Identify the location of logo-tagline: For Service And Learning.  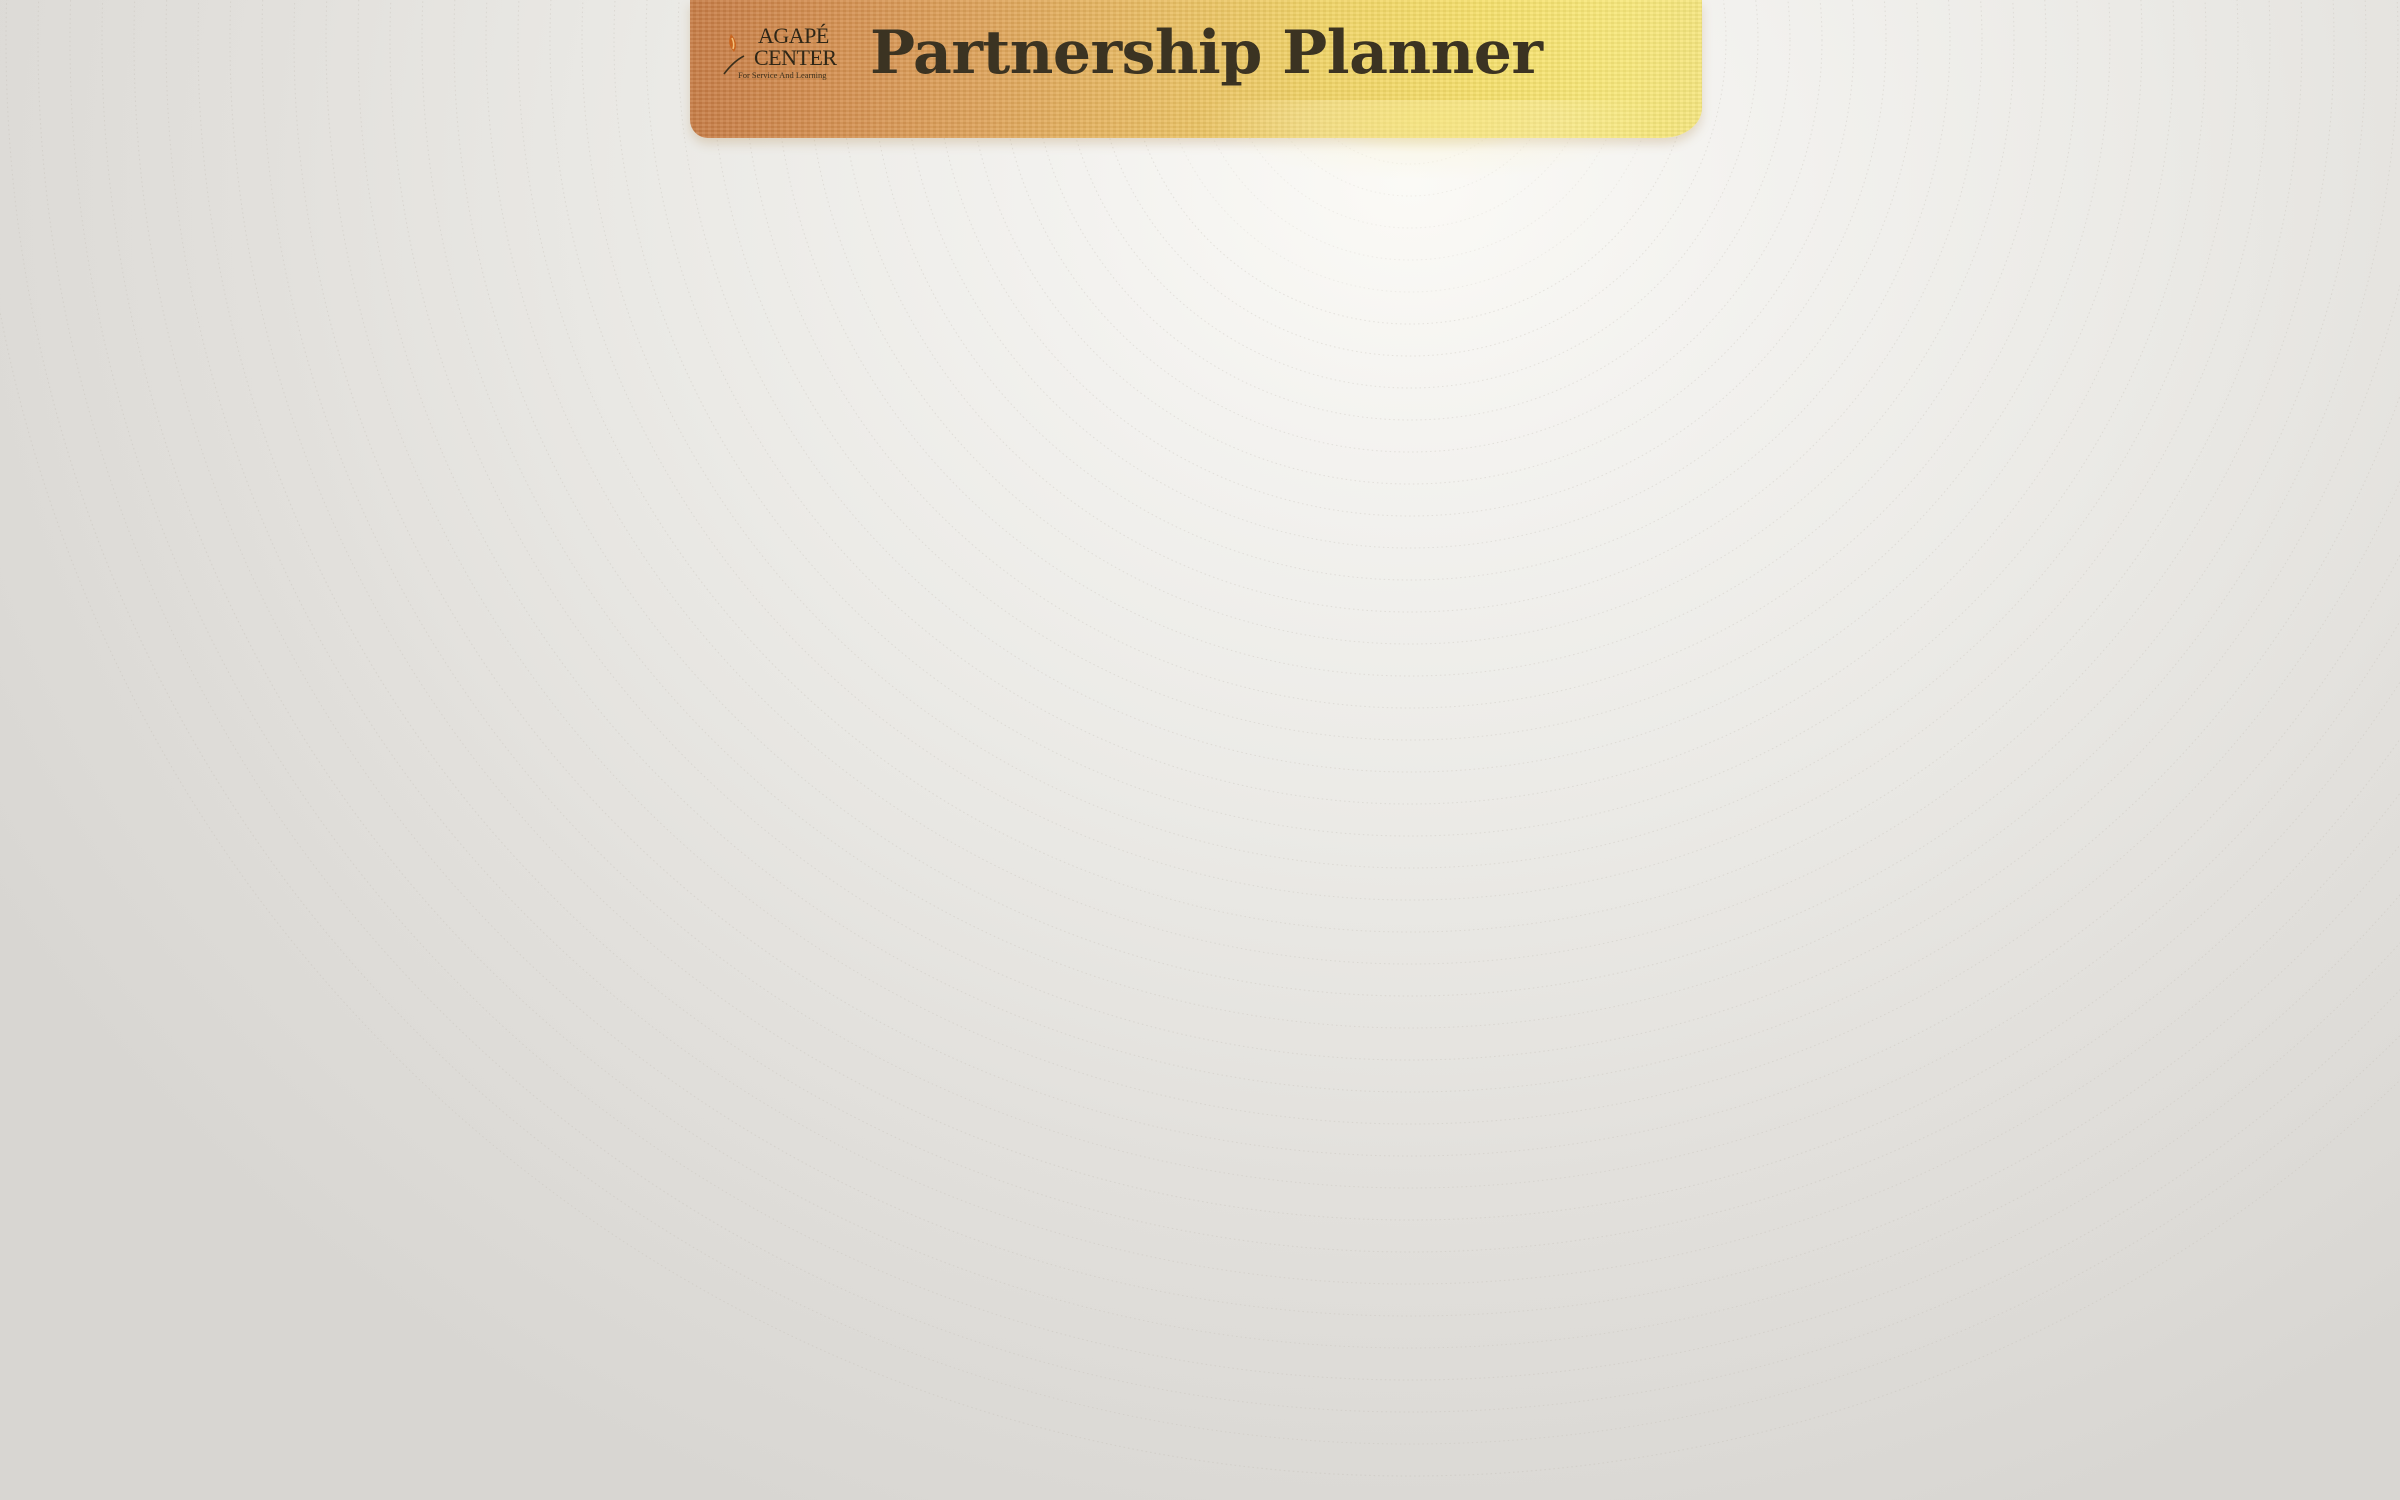
(782, 75).